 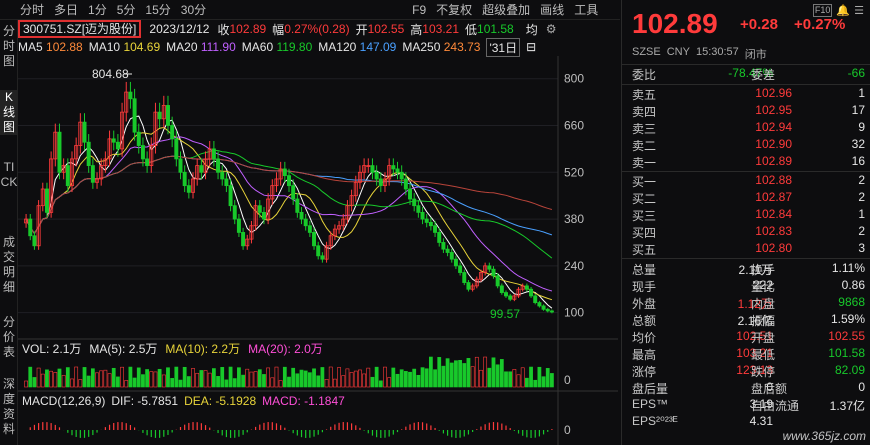 What do you see at coordinates (506, 9) in the screenshot?
I see `overlay-button: 超级叠加` at bounding box center [506, 9].